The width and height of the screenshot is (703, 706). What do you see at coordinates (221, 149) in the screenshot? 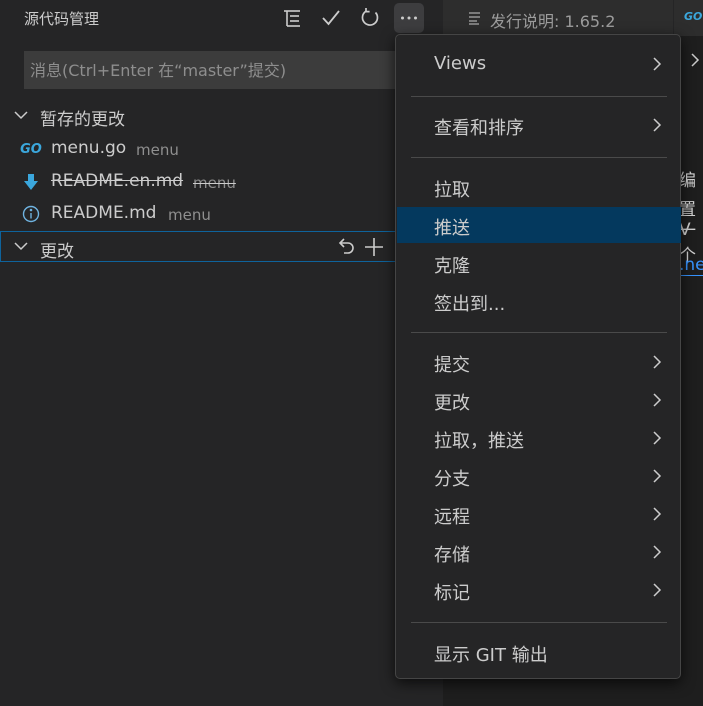
I see `staged-file-row: GO menu.go menu` at bounding box center [221, 149].